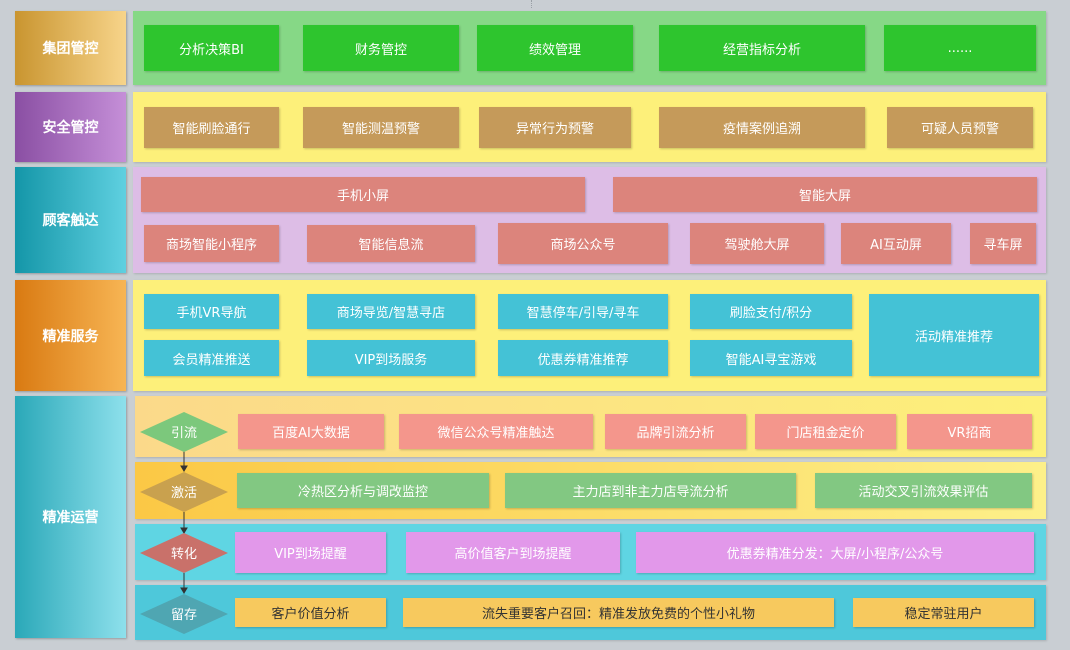  I want to click on group-item-finance: 财务管控, so click(381, 48).